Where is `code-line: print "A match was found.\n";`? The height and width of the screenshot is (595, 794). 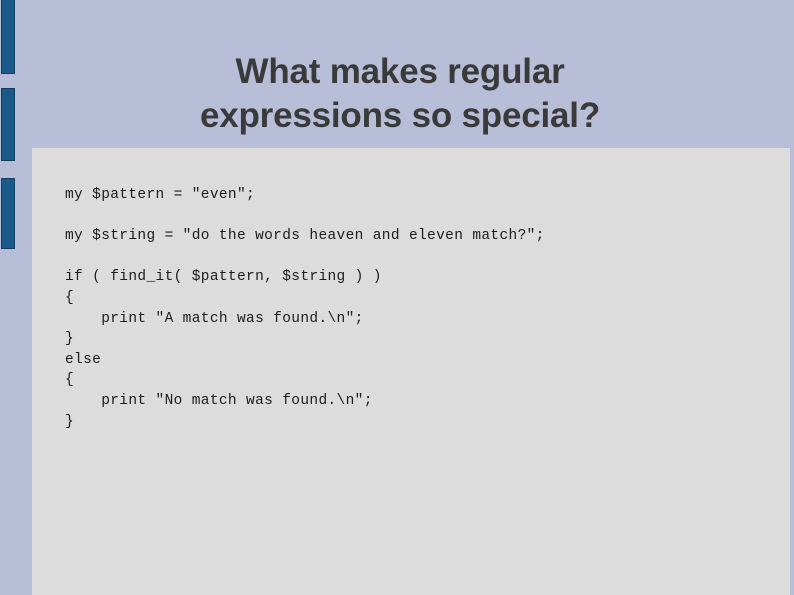 code-line: print "A match was found.\n"; is located at coordinates (214, 318).